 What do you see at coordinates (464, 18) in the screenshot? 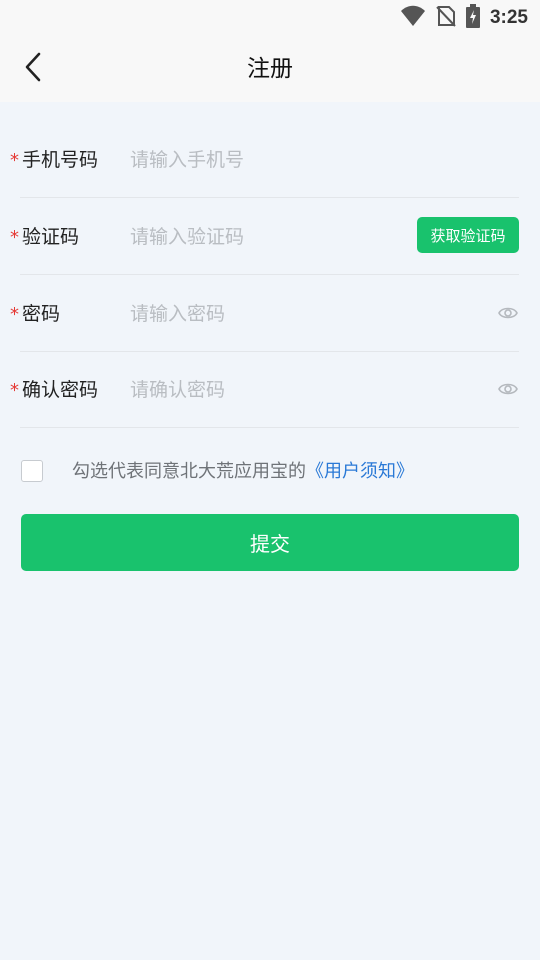
I see `status-icons: 3:25` at bounding box center [464, 18].